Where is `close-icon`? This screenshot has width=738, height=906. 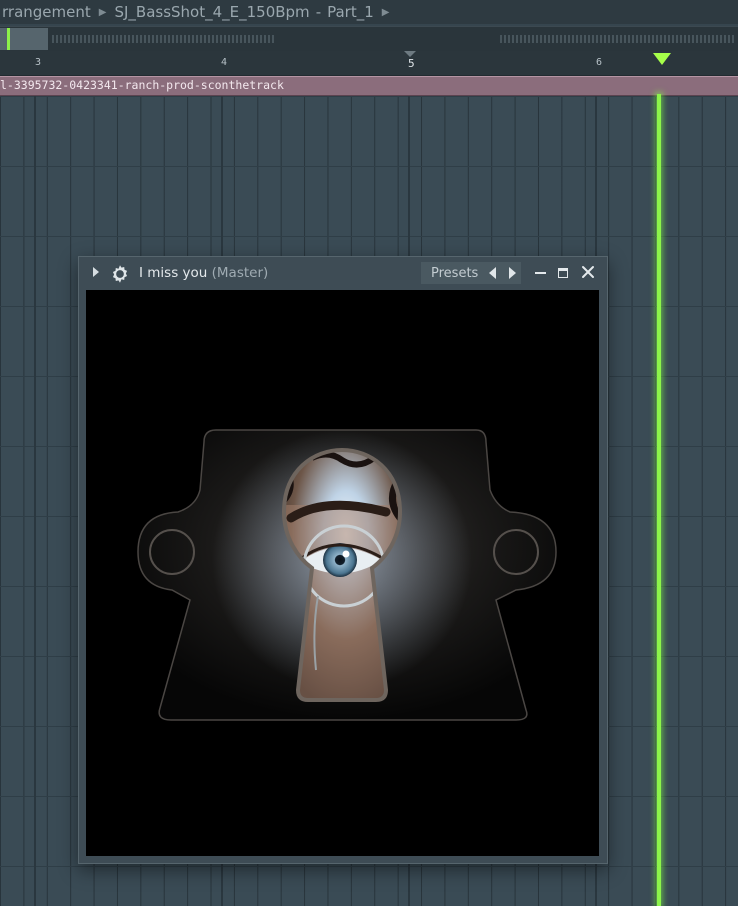 close-icon is located at coordinates (588, 272).